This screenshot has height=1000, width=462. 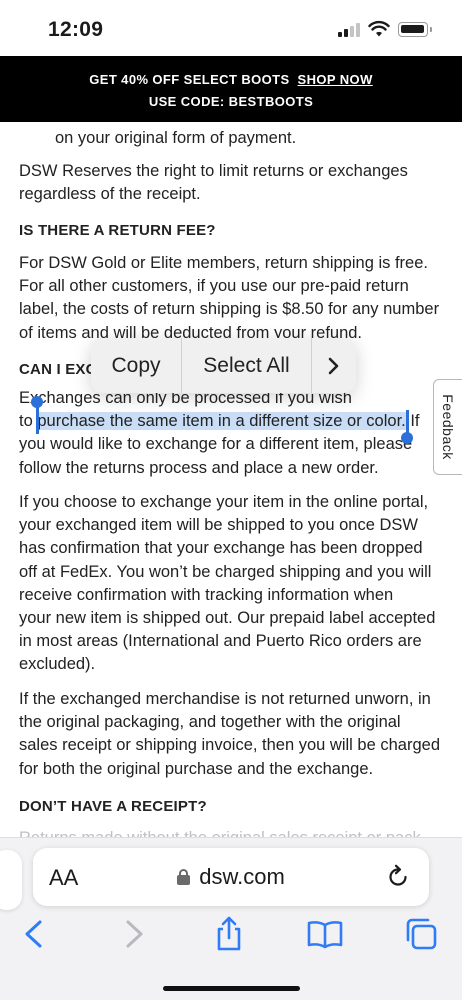 I want to click on url-display: dsw.com, so click(x=231, y=877).